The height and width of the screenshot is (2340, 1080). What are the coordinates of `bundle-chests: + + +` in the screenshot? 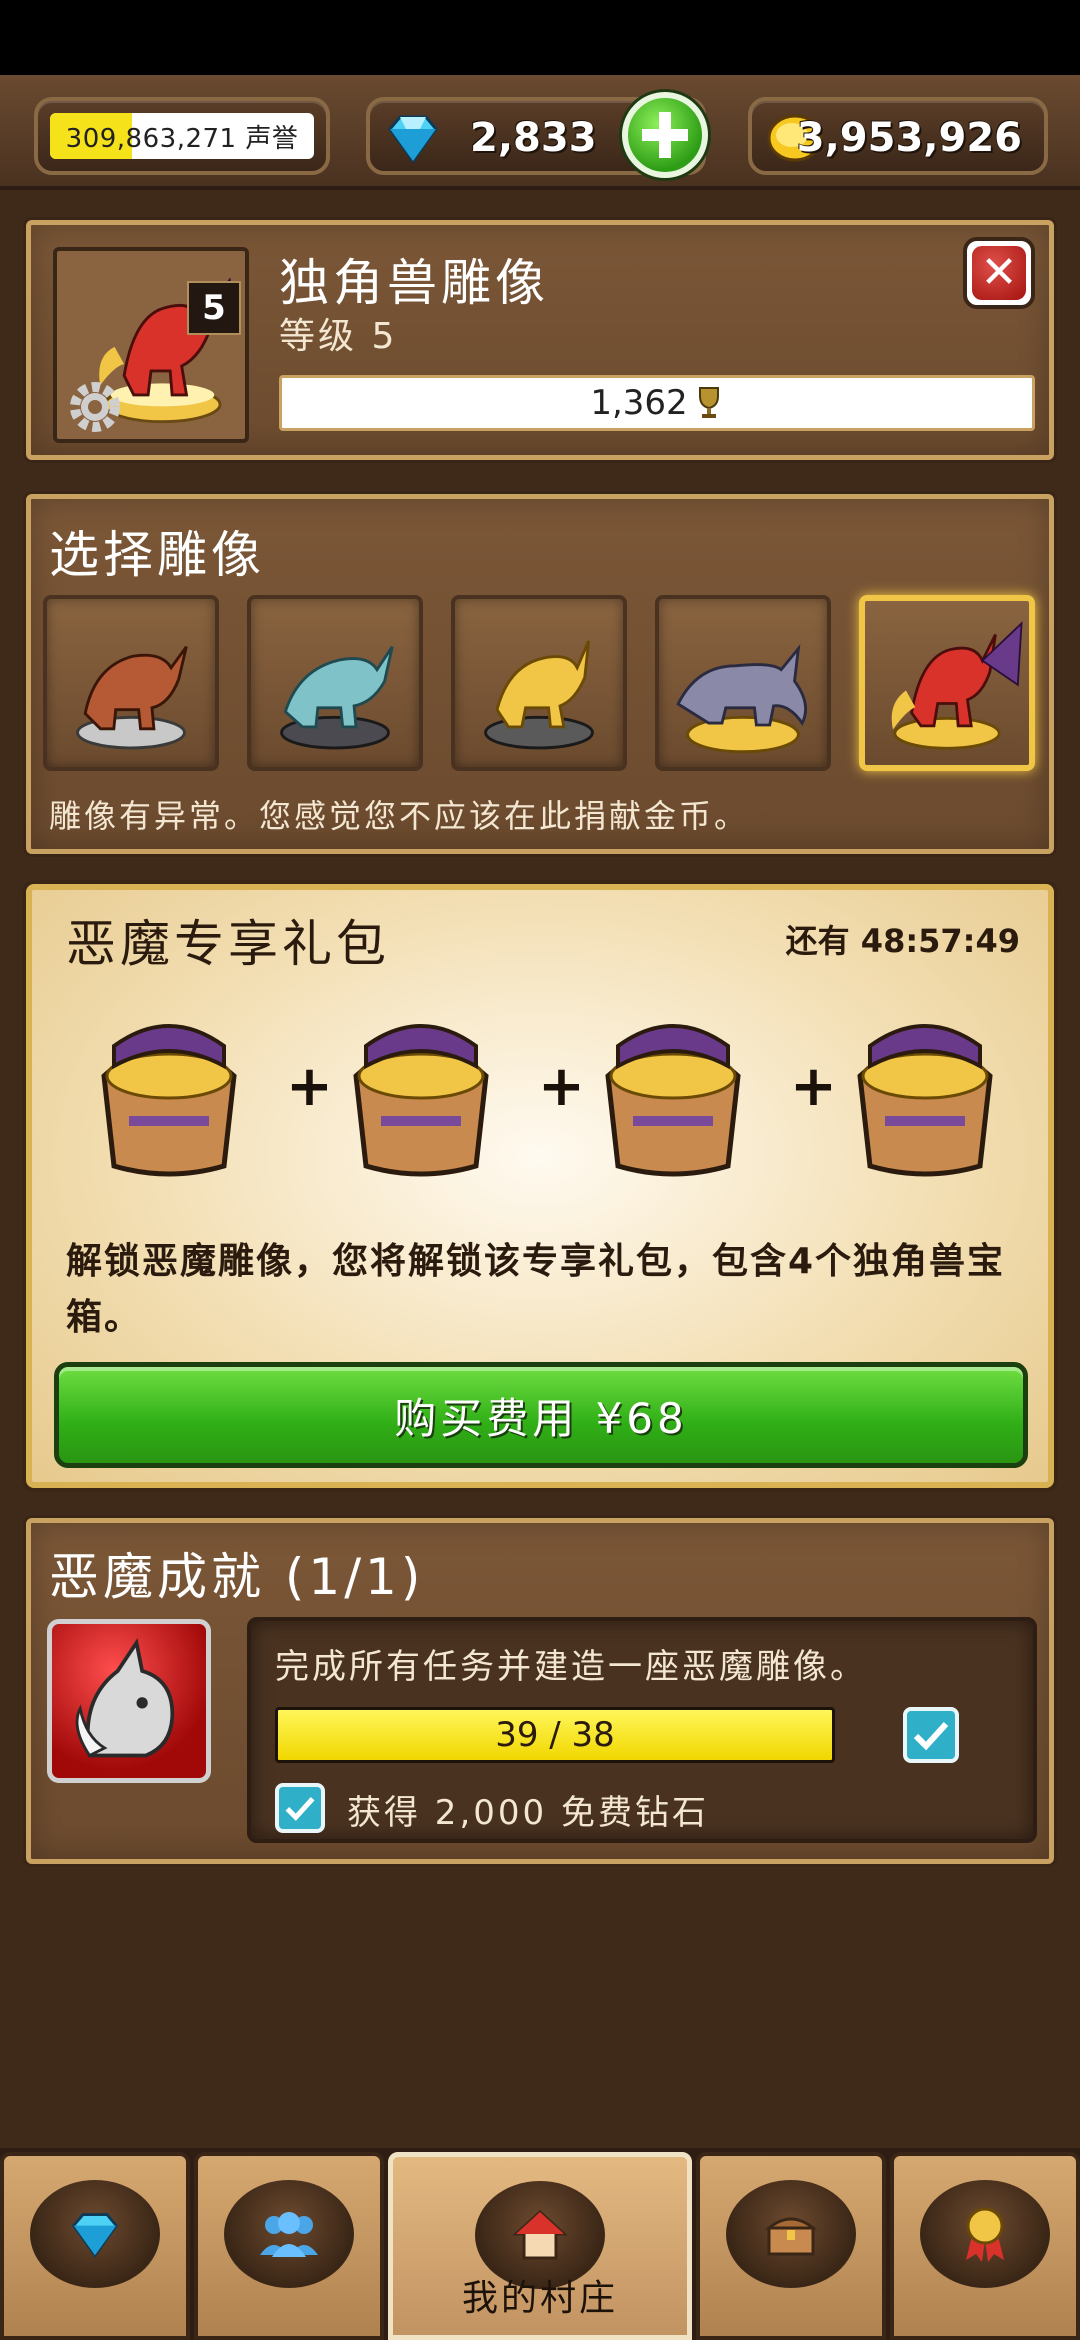 It's located at (554, 1095).